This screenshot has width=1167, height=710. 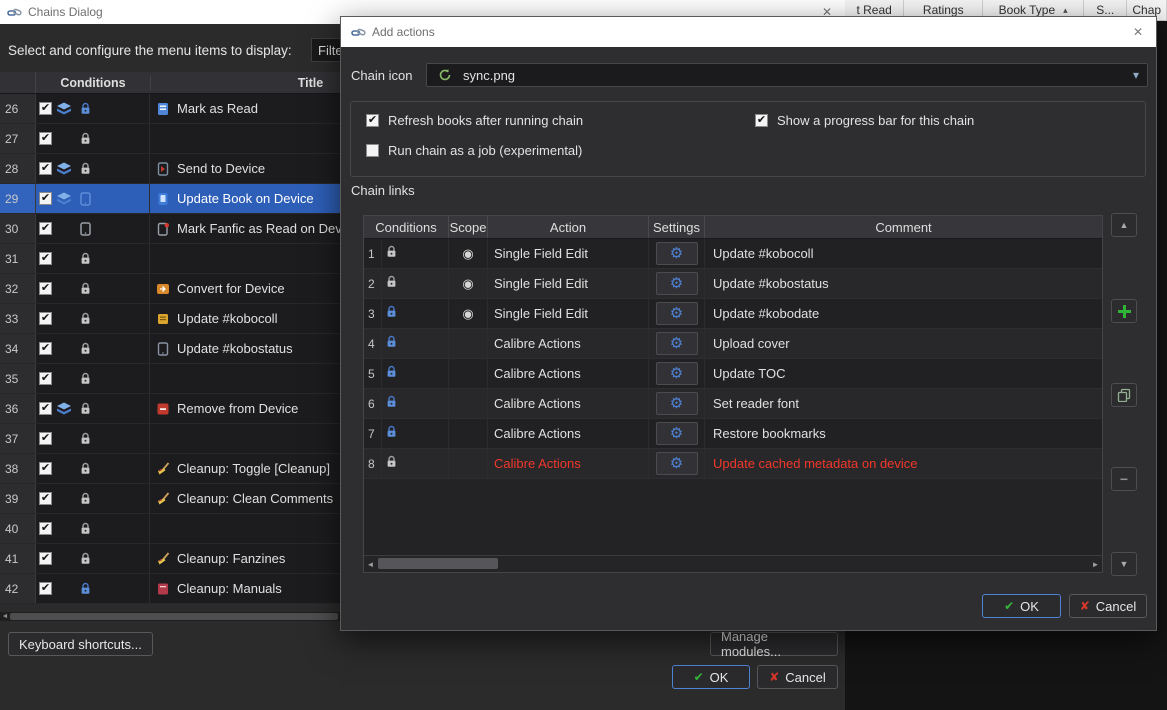 I want to click on option-checkbox: ✔ Refresh books after running chain, so click(x=474, y=120).